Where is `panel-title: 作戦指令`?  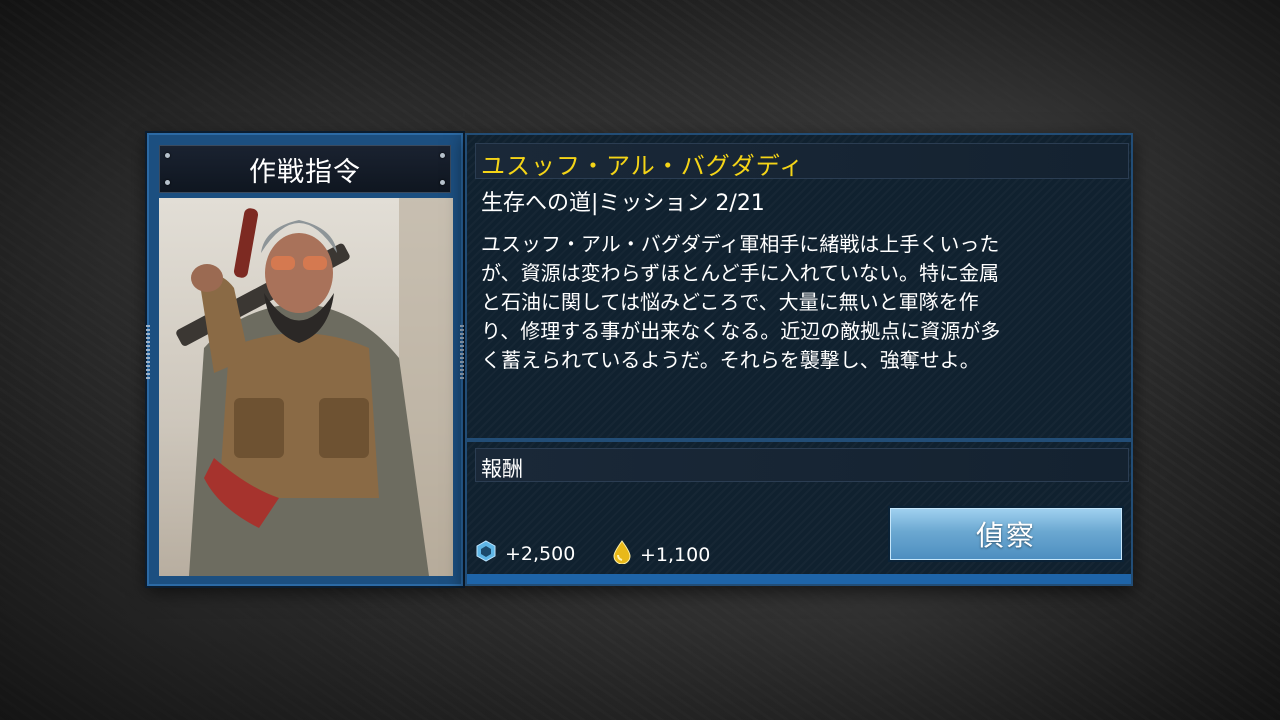
panel-title: 作戦指令 is located at coordinates (305, 172).